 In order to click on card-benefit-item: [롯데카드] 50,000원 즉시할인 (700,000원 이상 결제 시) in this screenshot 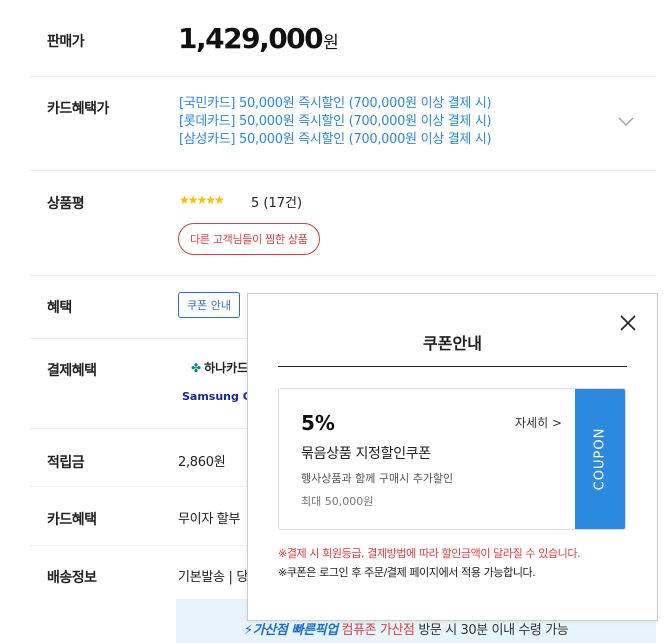, I will do `click(335, 121)`.